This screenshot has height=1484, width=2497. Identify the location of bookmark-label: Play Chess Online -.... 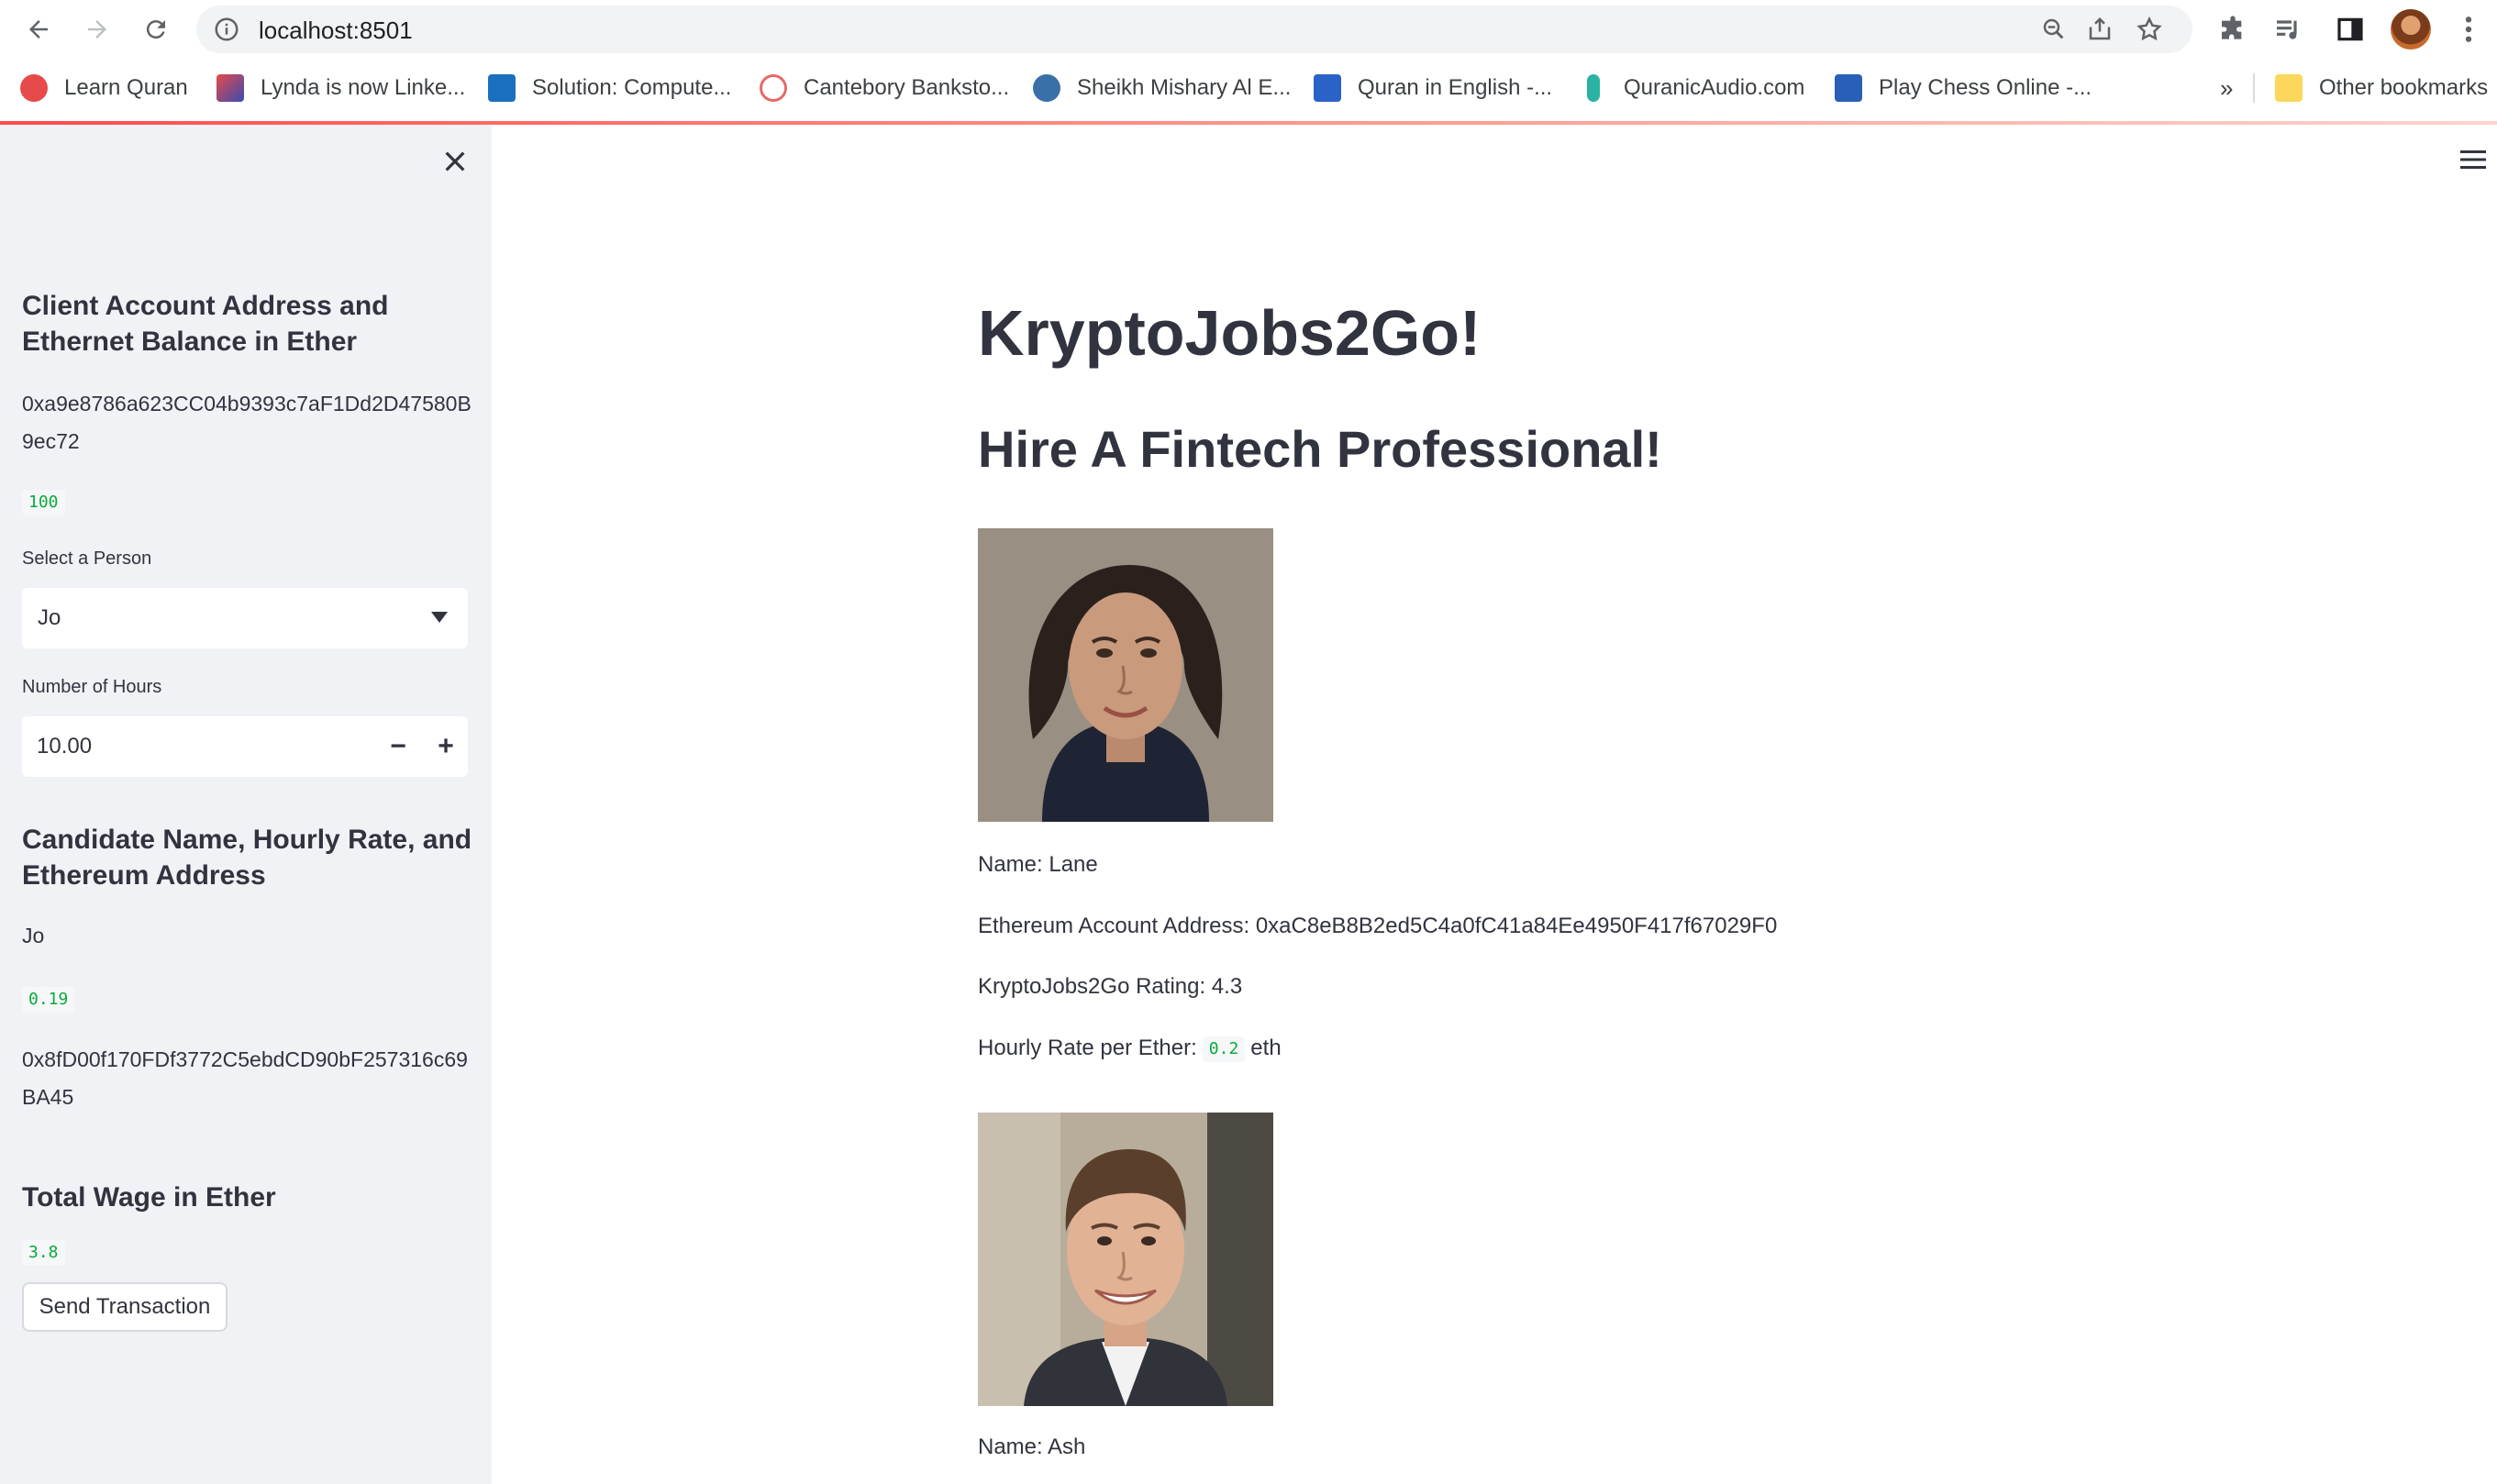
(1985, 87).